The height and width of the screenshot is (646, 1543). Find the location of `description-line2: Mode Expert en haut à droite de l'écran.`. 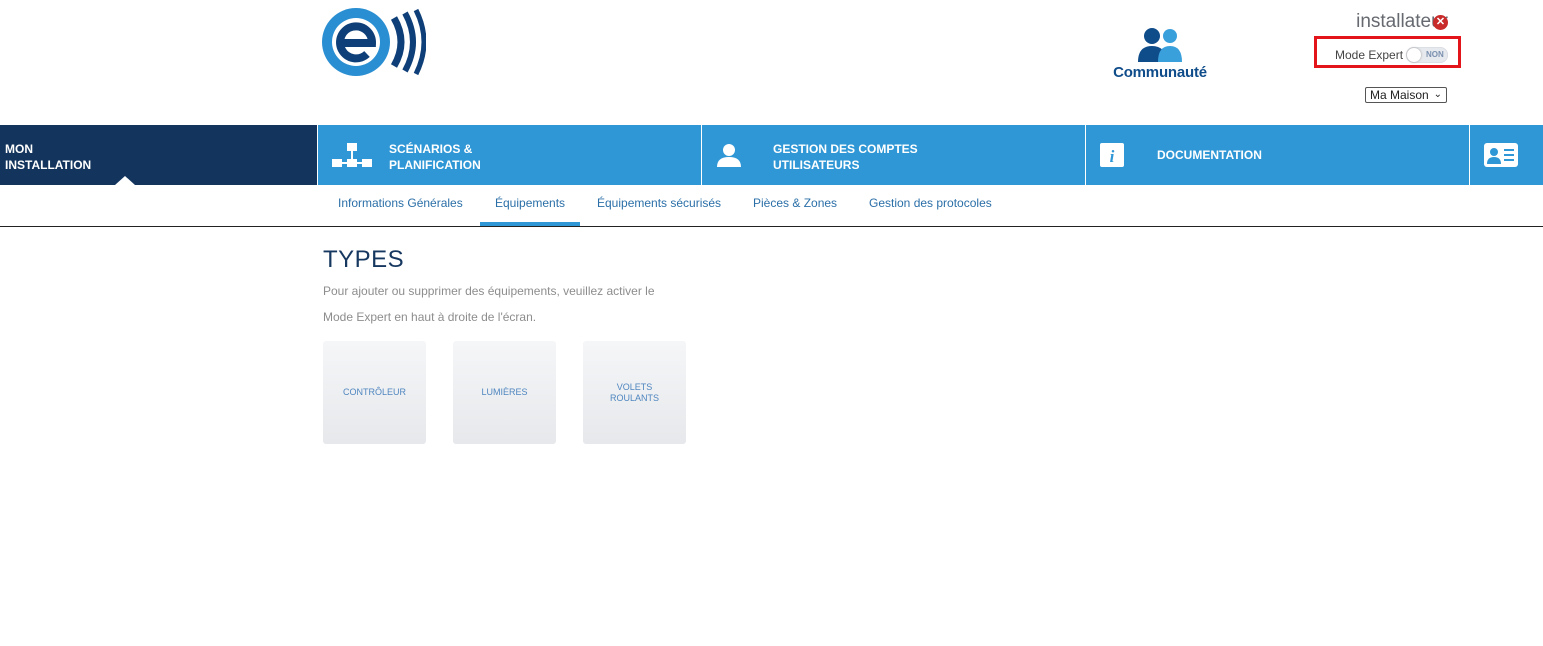

description-line2: Mode Expert en haut à droite de l'écran. is located at coordinates (430, 317).